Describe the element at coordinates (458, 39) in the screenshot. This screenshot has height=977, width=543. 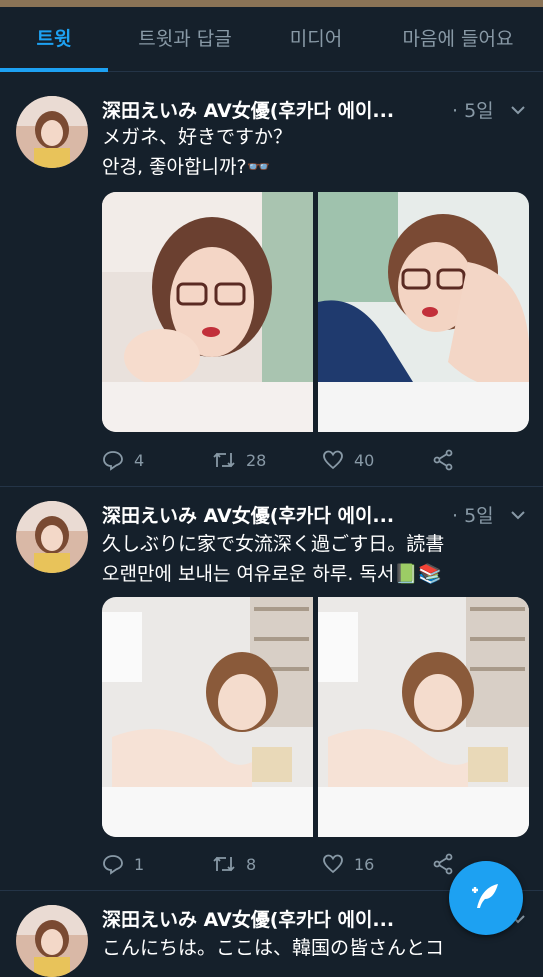
I see `tab-likes: 마음에 들어요` at that location.